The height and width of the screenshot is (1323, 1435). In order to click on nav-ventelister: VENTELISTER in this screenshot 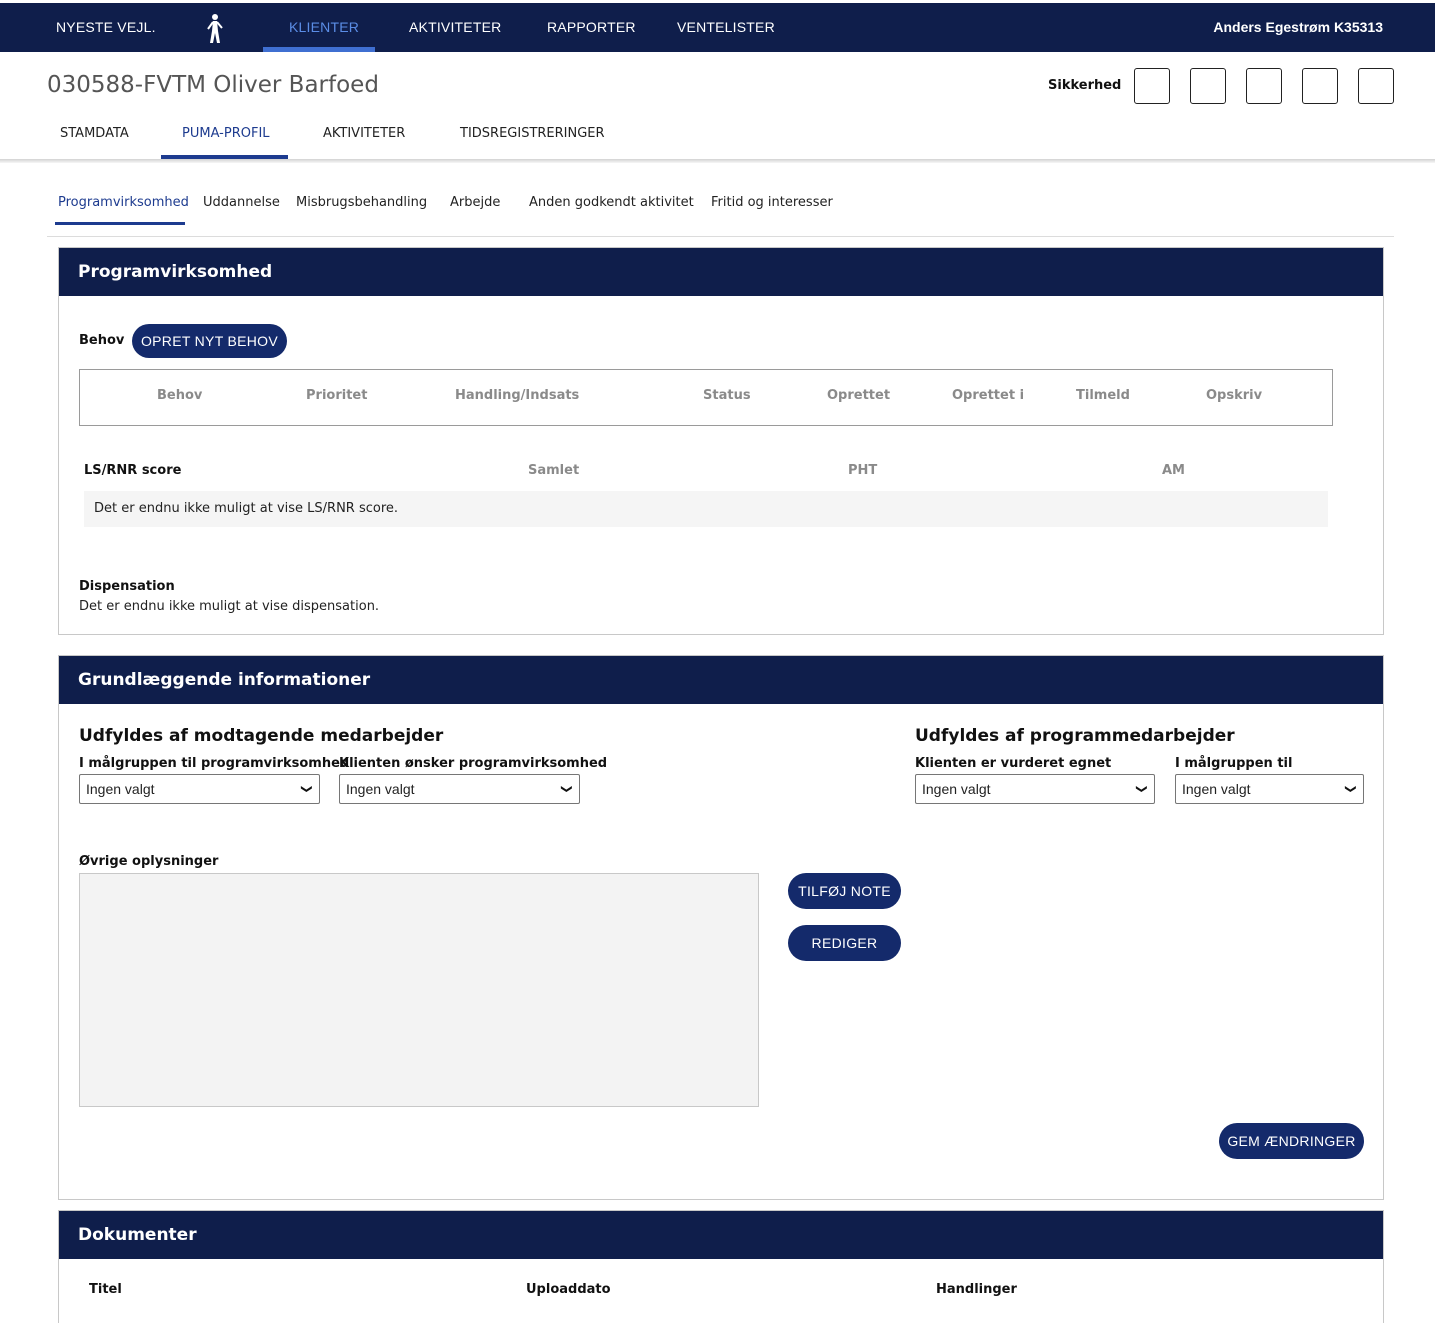, I will do `click(726, 27)`.